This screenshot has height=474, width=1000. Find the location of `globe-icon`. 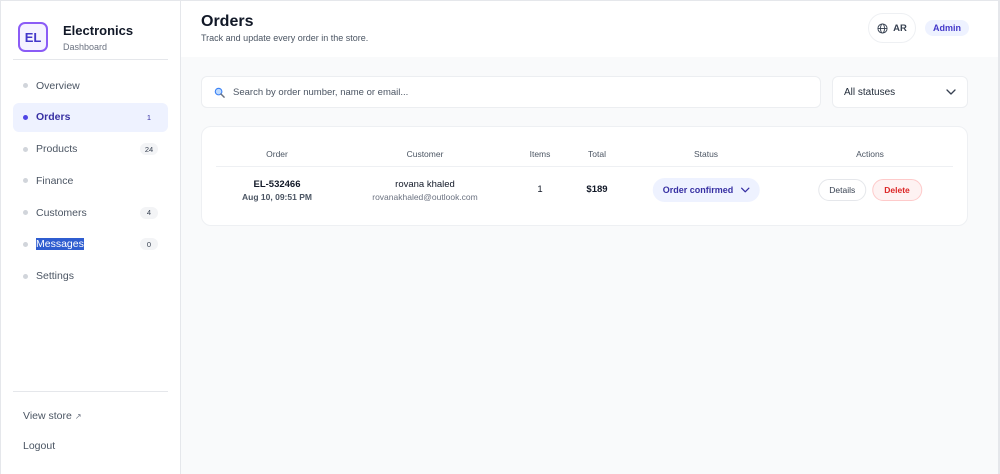

globe-icon is located at coordinates (882, 28).